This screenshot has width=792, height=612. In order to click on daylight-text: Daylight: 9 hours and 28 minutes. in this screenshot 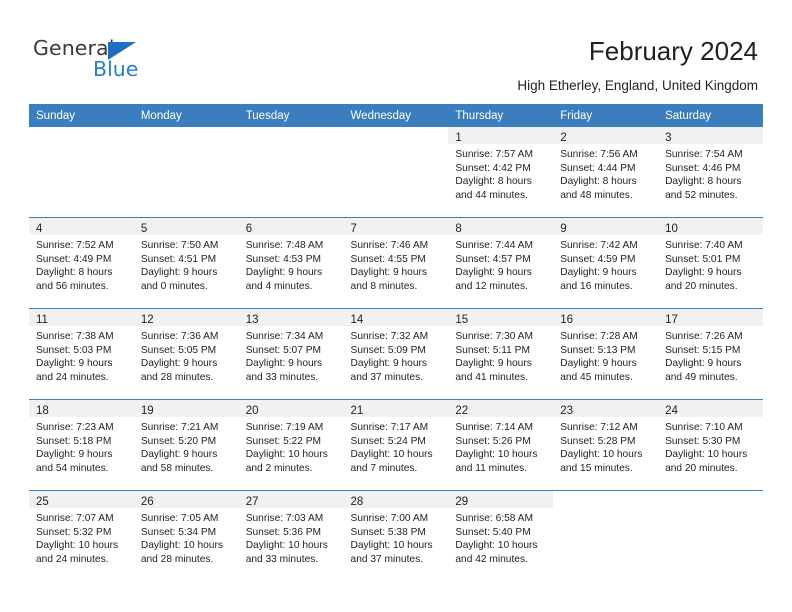, I will do `click(179, 371)`.